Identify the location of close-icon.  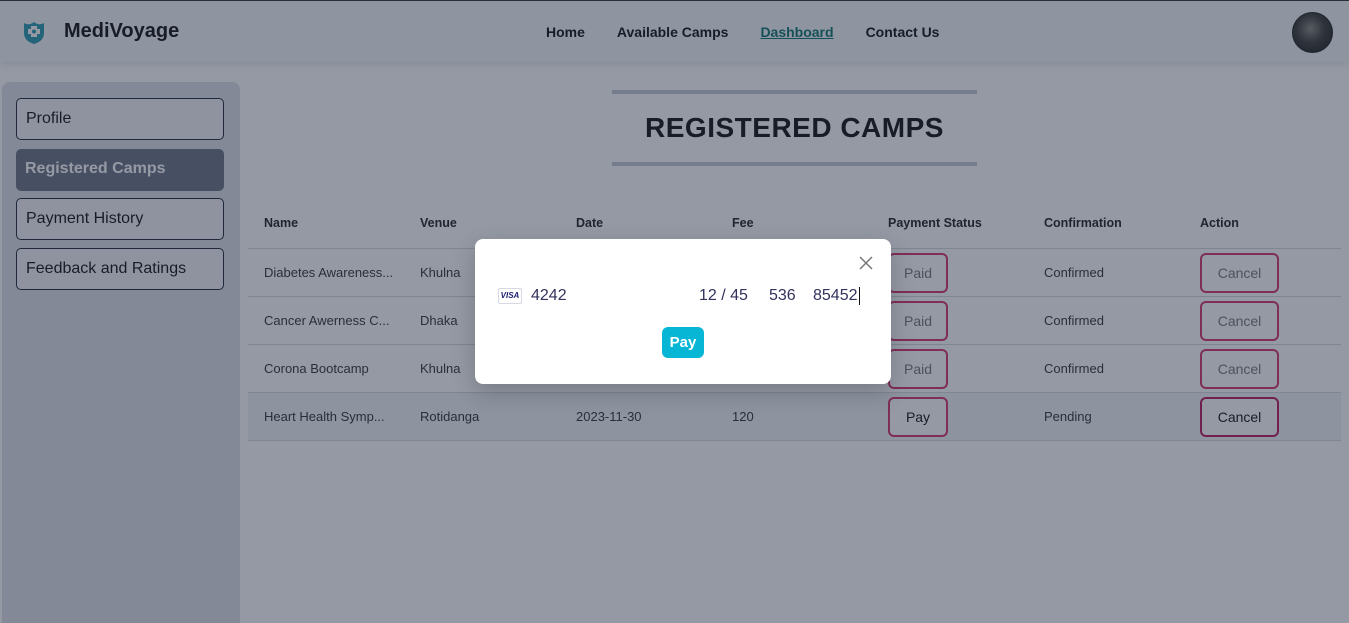
(866, 263).